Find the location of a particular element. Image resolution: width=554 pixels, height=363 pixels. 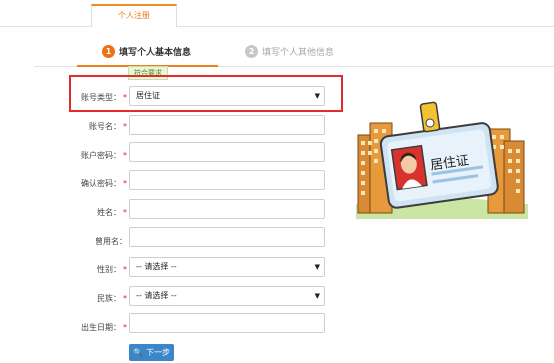

password-label-text: 账户密码： is located at coordinates (101, 155).